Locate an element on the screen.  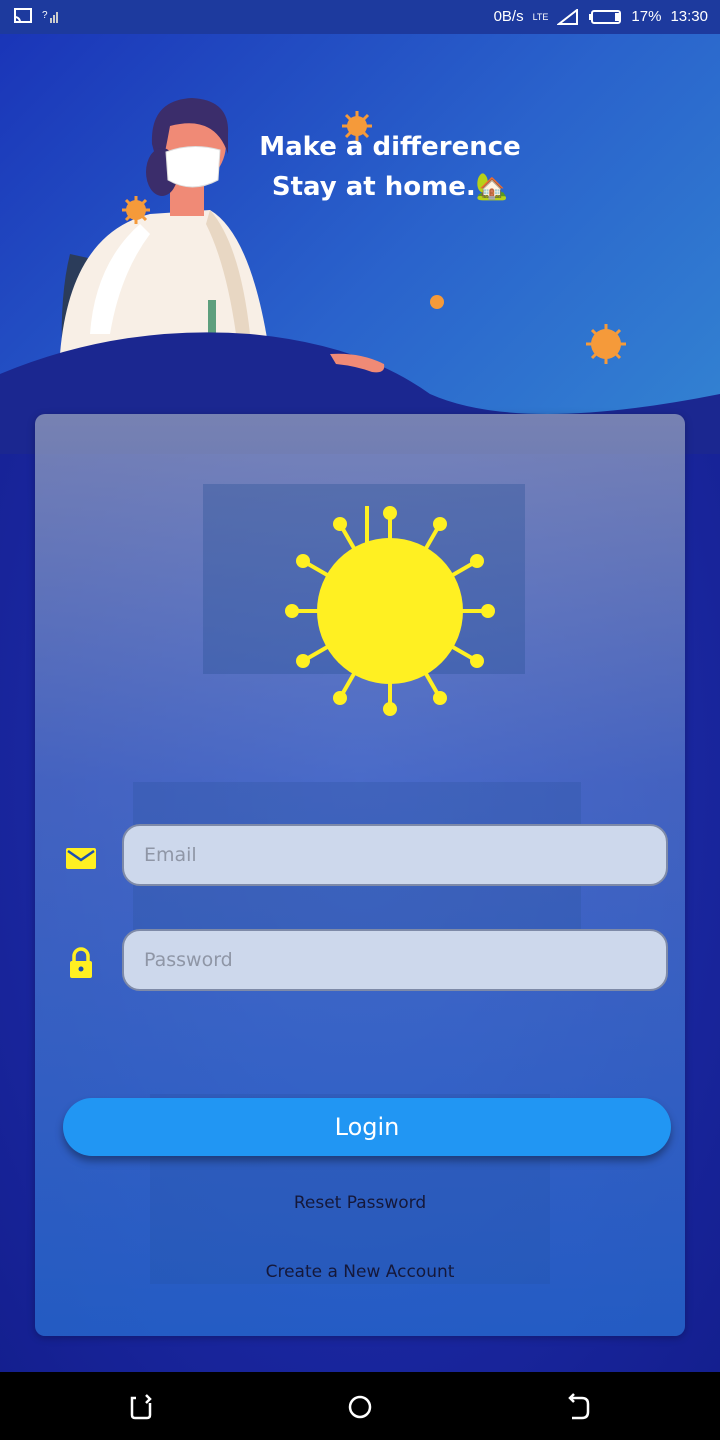
lock-icon is located at coordinates (81, 962).